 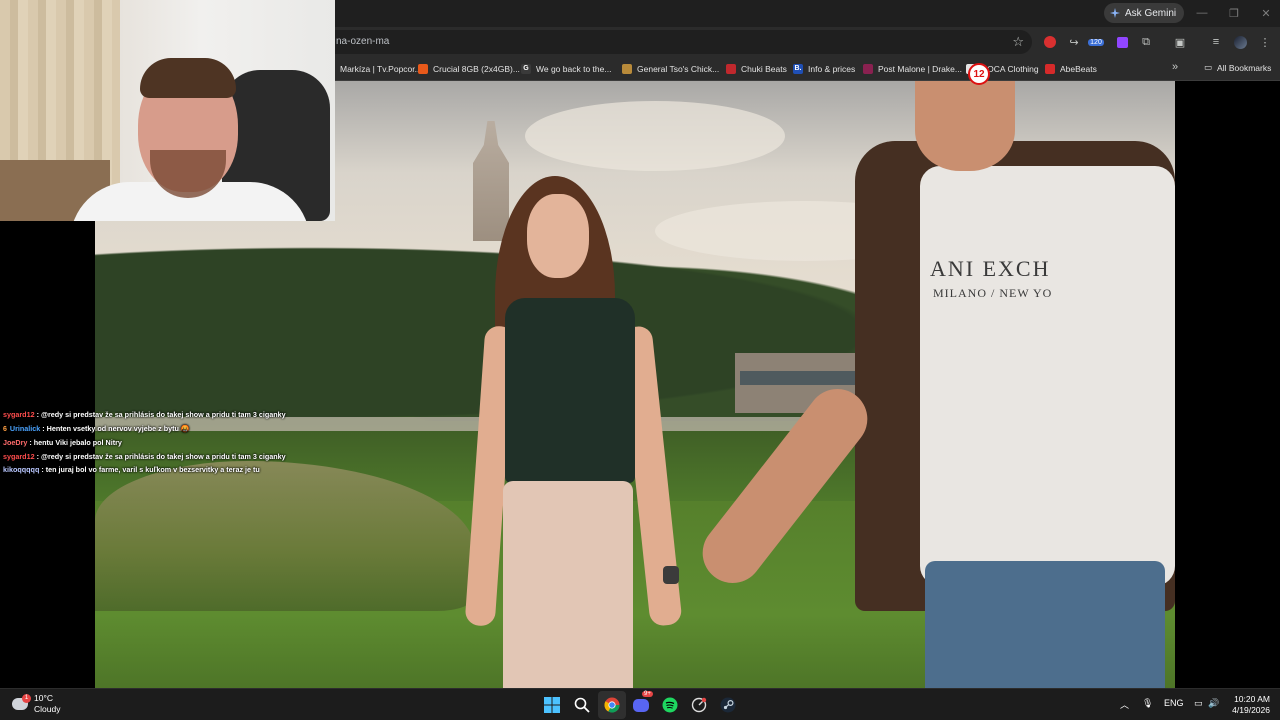 I want to click on chat-badge: 6, so click(x=5, y=429).